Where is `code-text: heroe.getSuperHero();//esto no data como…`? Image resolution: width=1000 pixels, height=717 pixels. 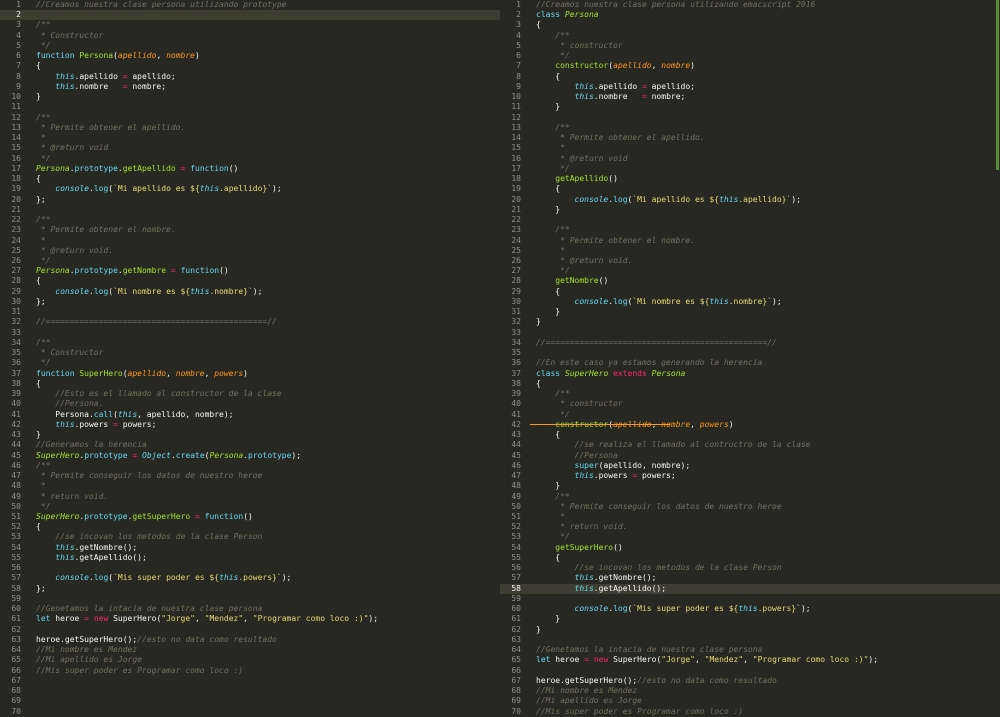
code-text: heroe.getSuperHero();//esto no data como… is located at coordinates (656, 681).